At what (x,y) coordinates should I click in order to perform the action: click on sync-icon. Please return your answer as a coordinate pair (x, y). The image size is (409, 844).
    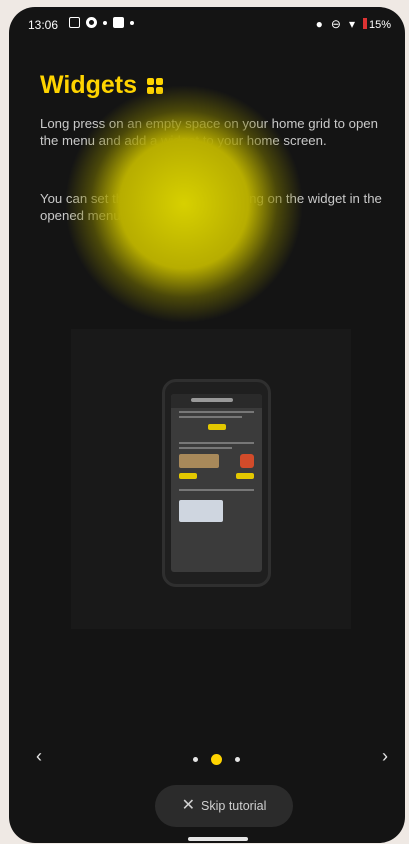
    Looking at the image, I should click on (91, 22).